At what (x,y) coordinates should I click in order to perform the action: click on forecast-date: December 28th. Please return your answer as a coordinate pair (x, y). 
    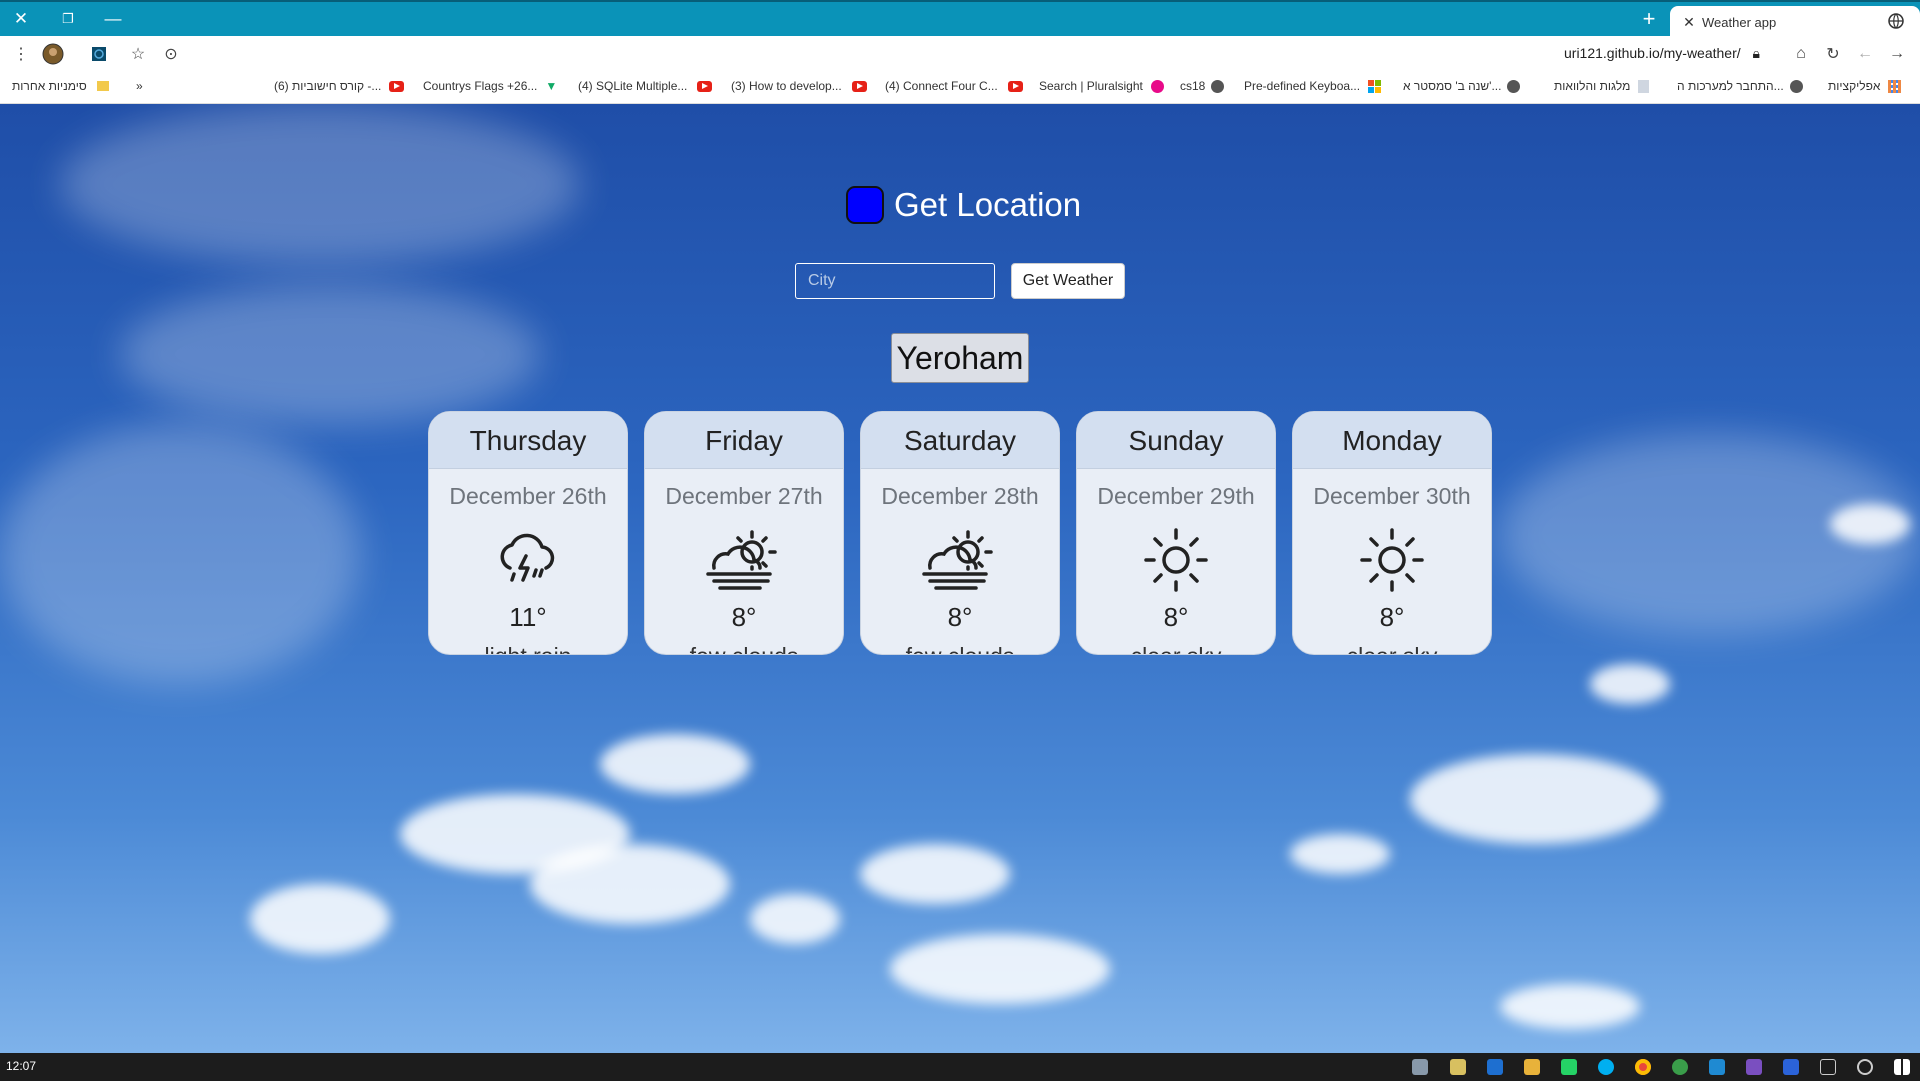
    Looking at the image, I should click on (960, 496).